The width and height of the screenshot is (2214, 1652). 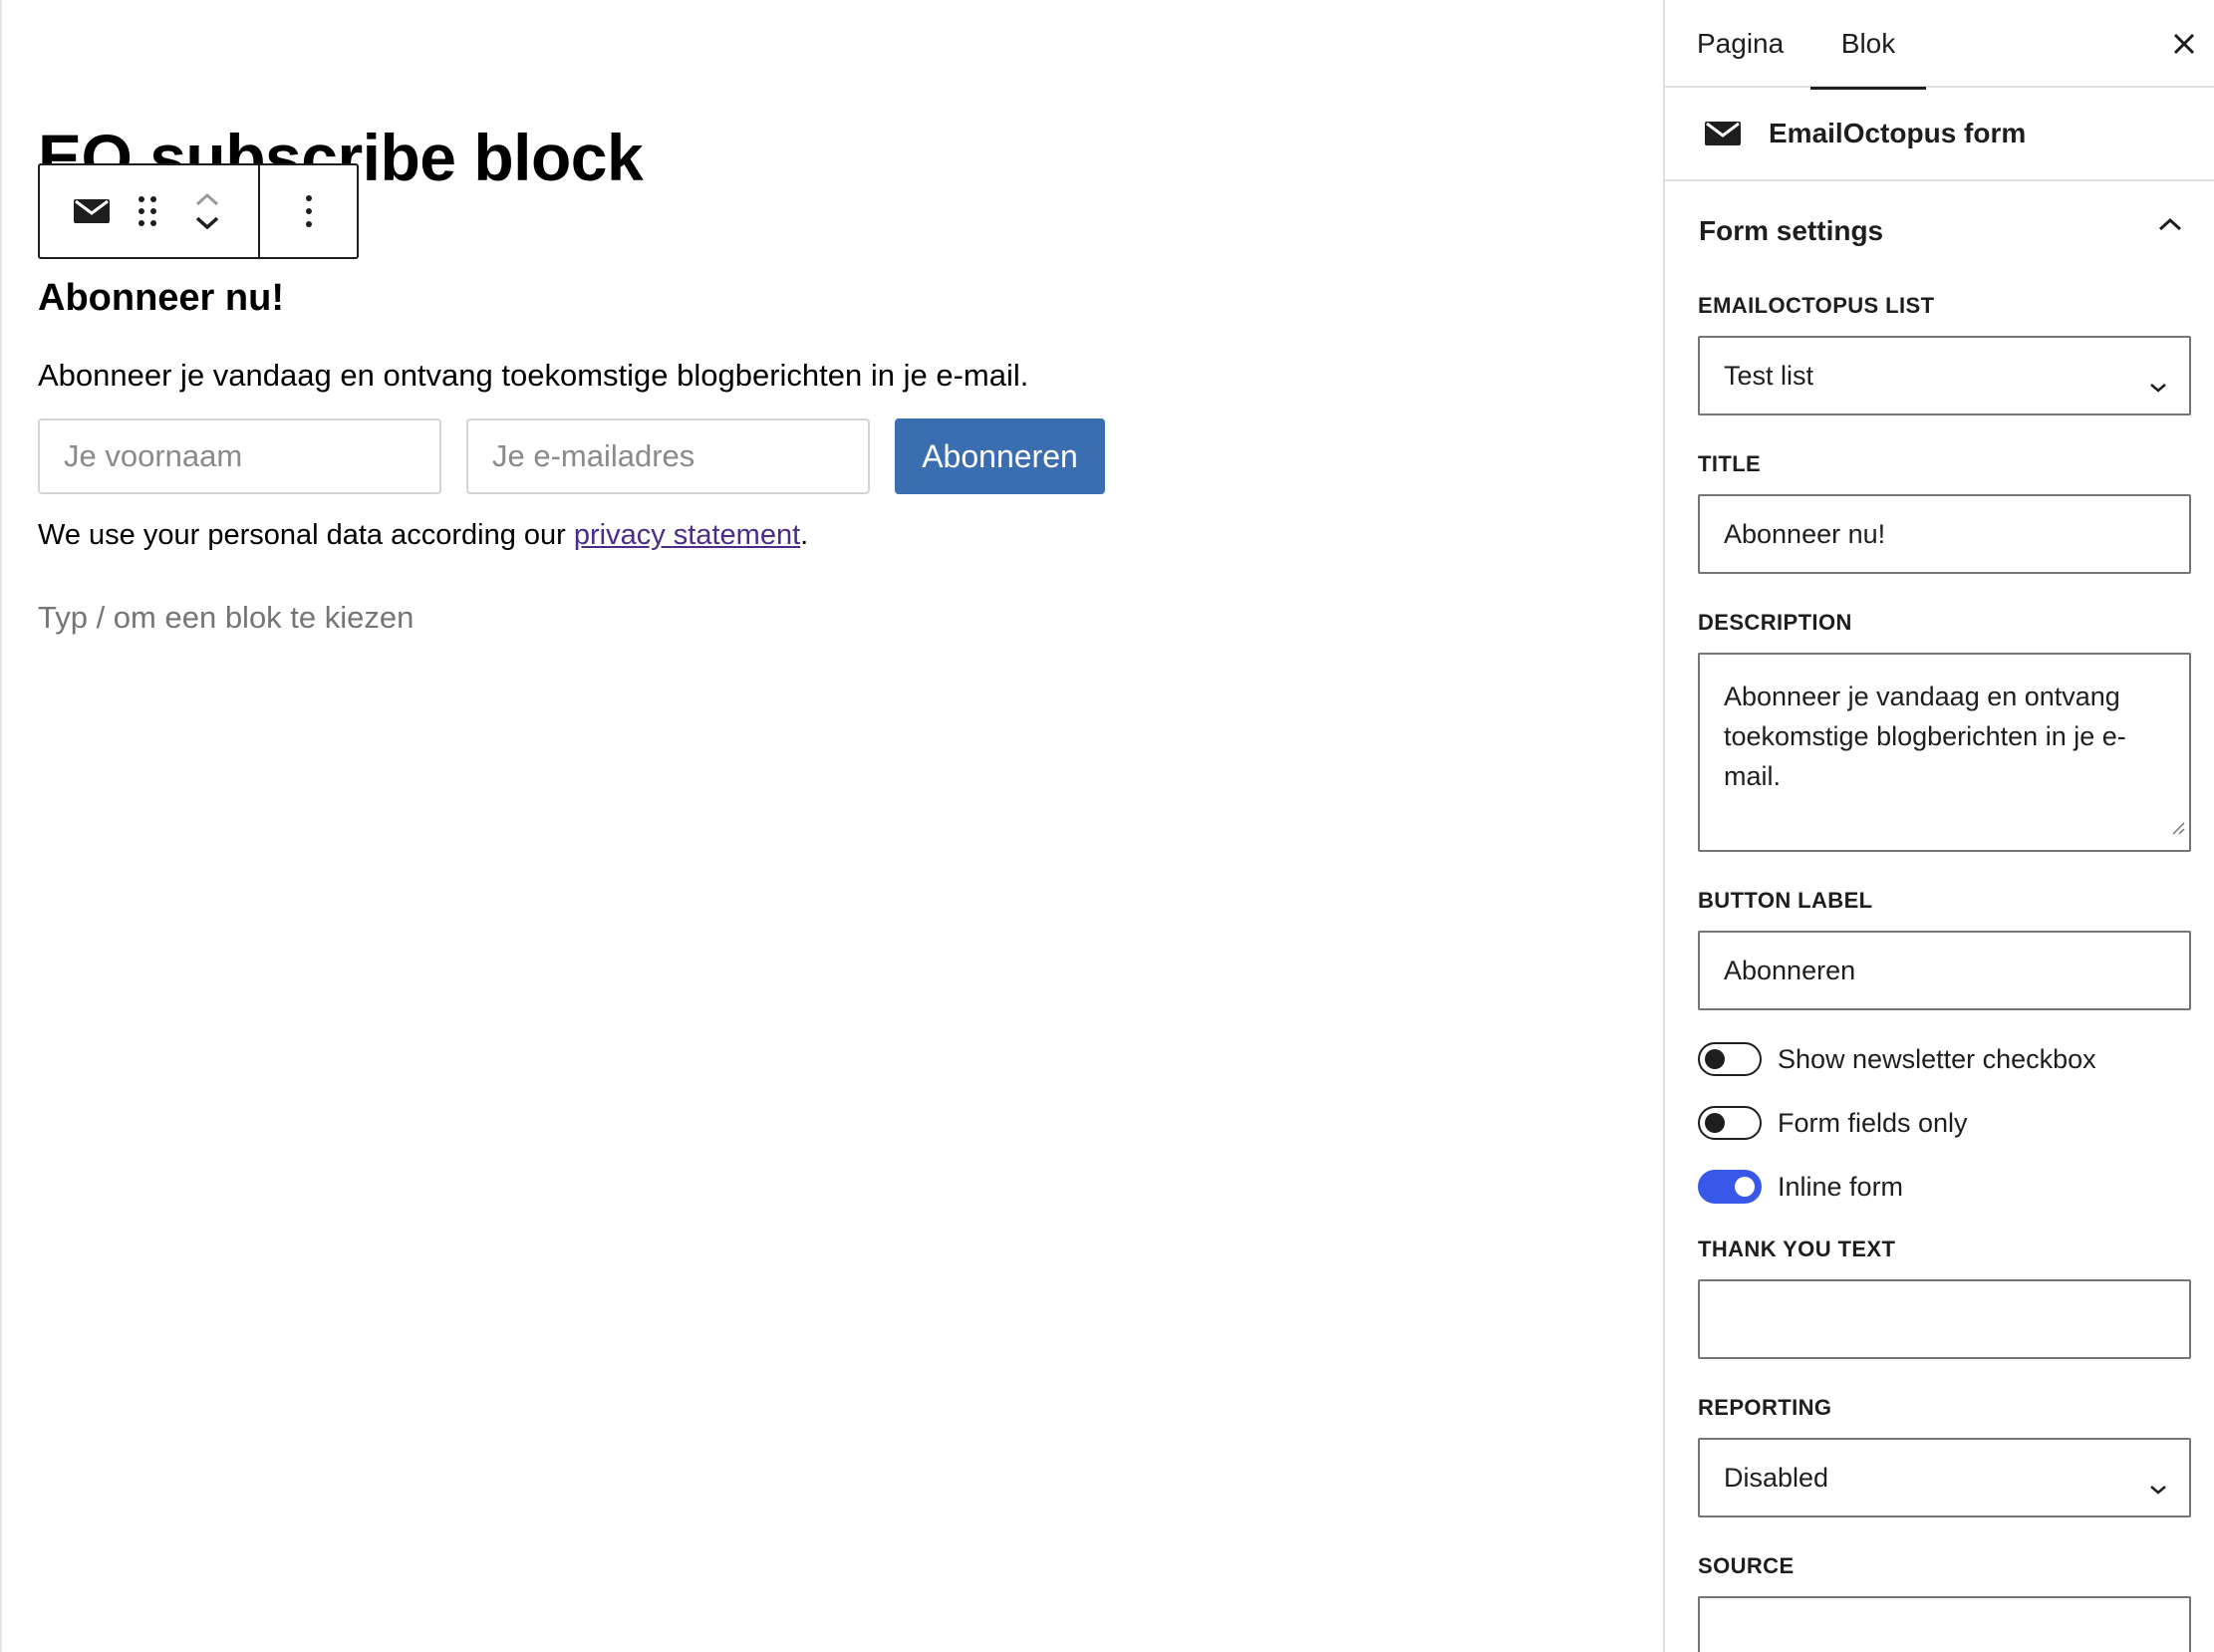 I want to click on title-field-value: Abonneer nu!, so click(x=1805, y=533).